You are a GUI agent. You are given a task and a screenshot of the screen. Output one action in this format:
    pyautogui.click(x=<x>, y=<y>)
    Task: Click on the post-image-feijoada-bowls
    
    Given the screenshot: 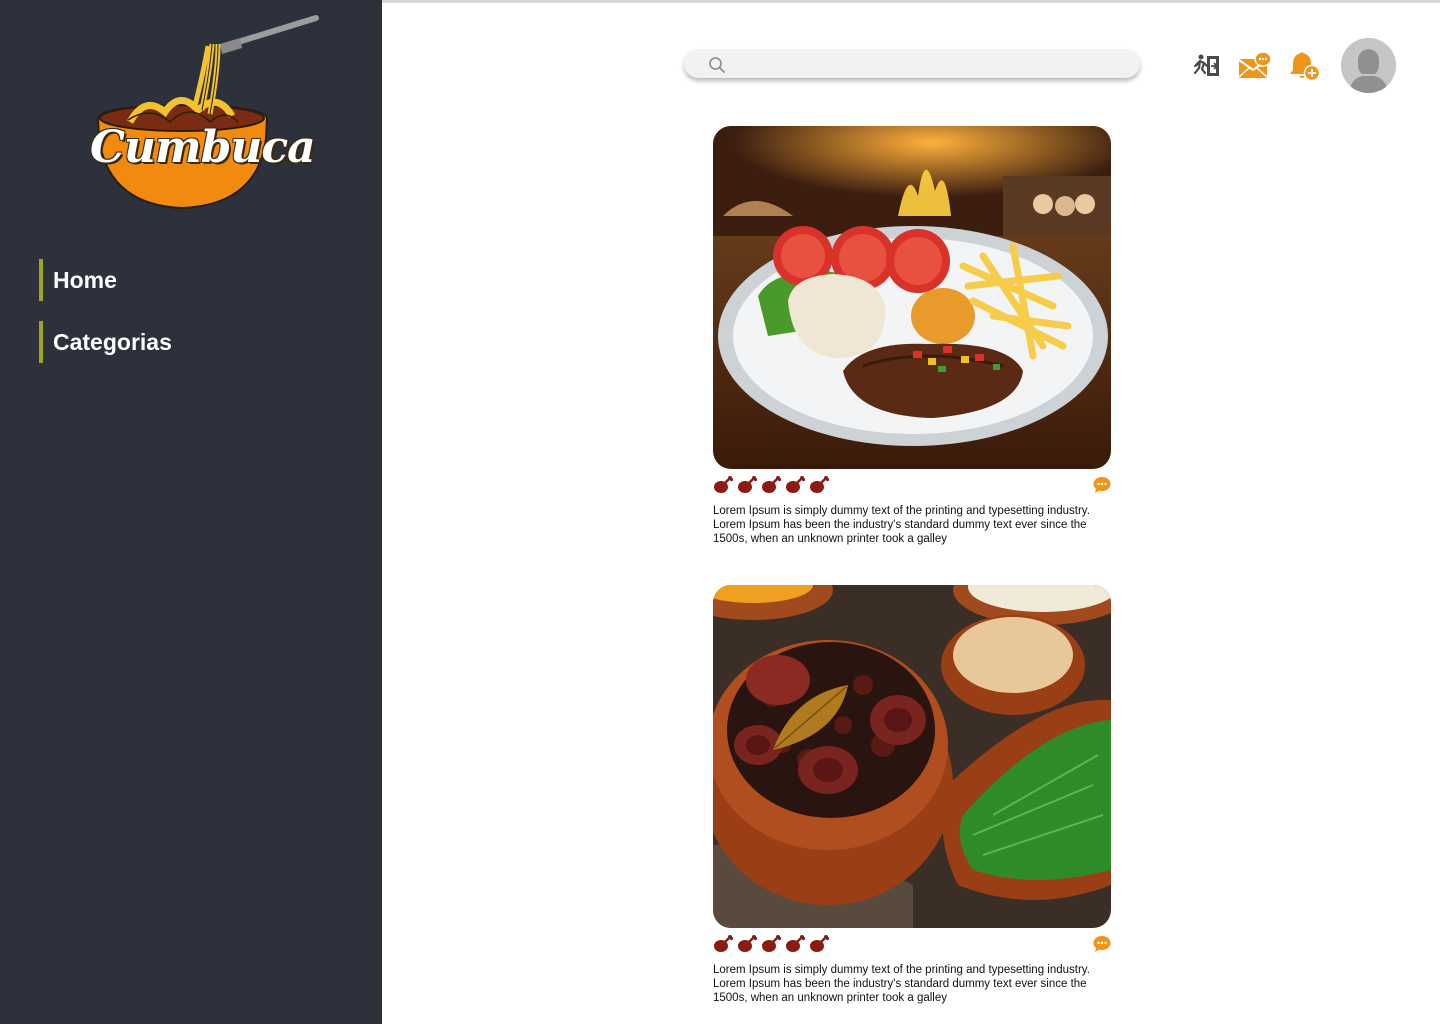 What is the action you would take?
    pyautogui.click(x=912, y=756)
    